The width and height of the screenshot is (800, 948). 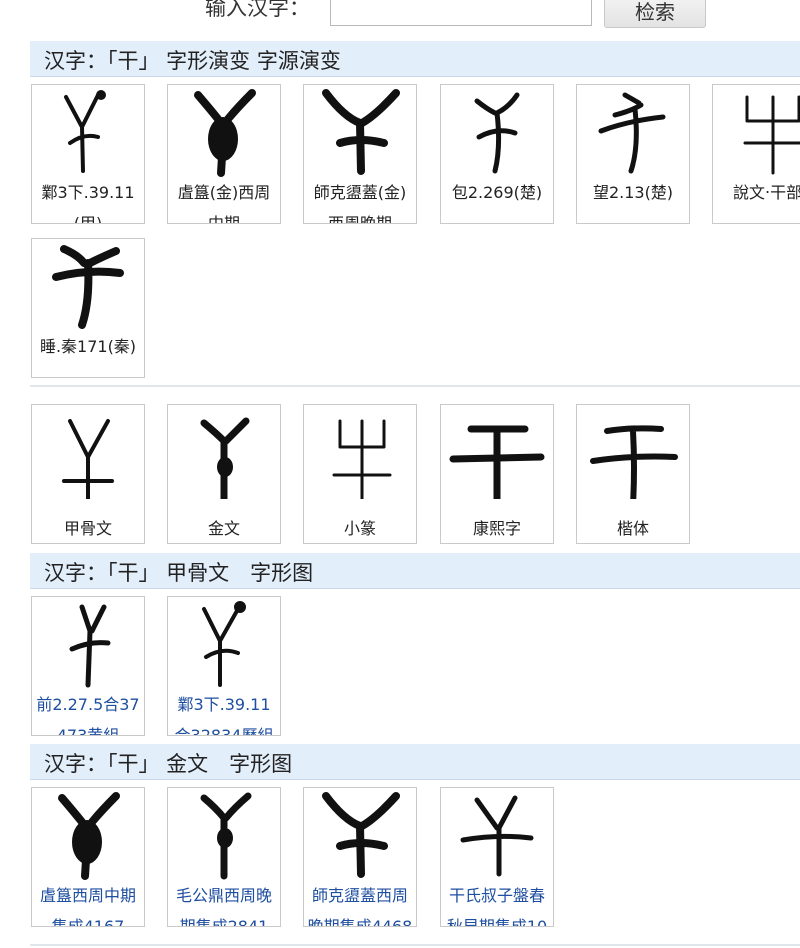 What do you see at coordinates (415, 762) in the screenshot?
I see `bronze-section-header: 汉字：「干」 金文 字形图` at bounding box center [415, 762].